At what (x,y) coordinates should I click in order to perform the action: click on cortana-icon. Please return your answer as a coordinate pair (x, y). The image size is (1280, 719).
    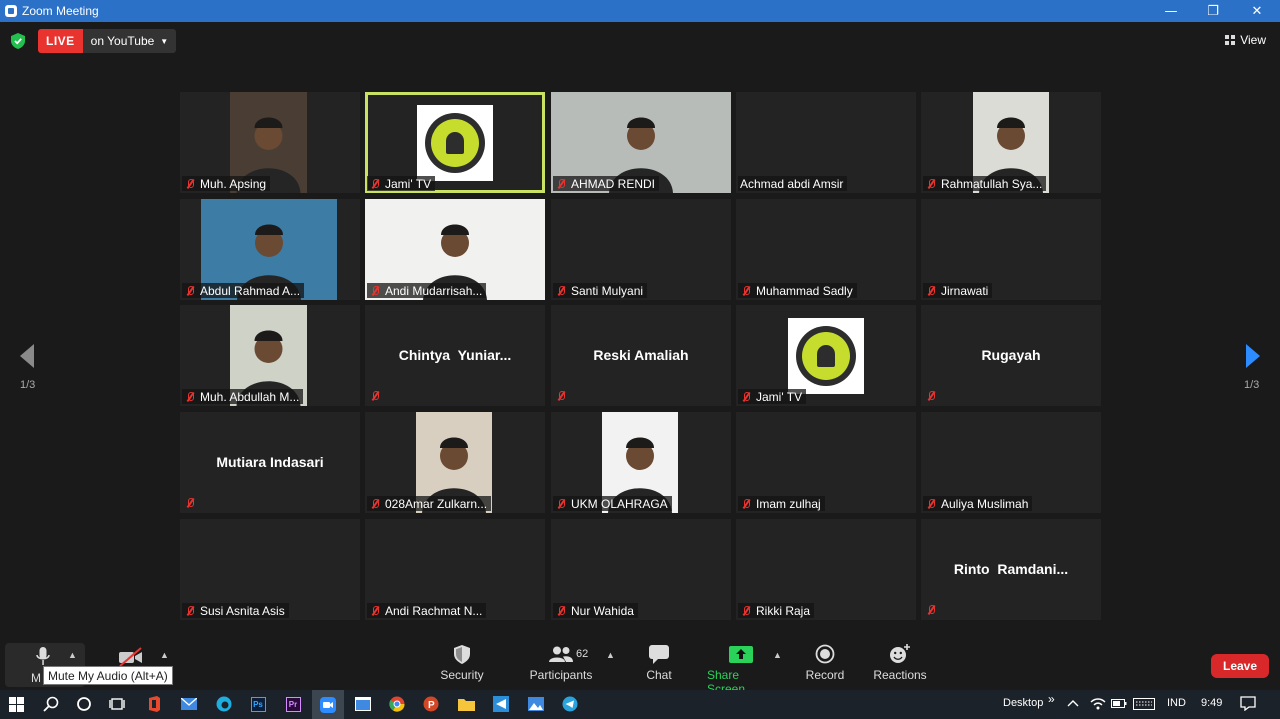
    Looking at the image, I should click on (84, 704).